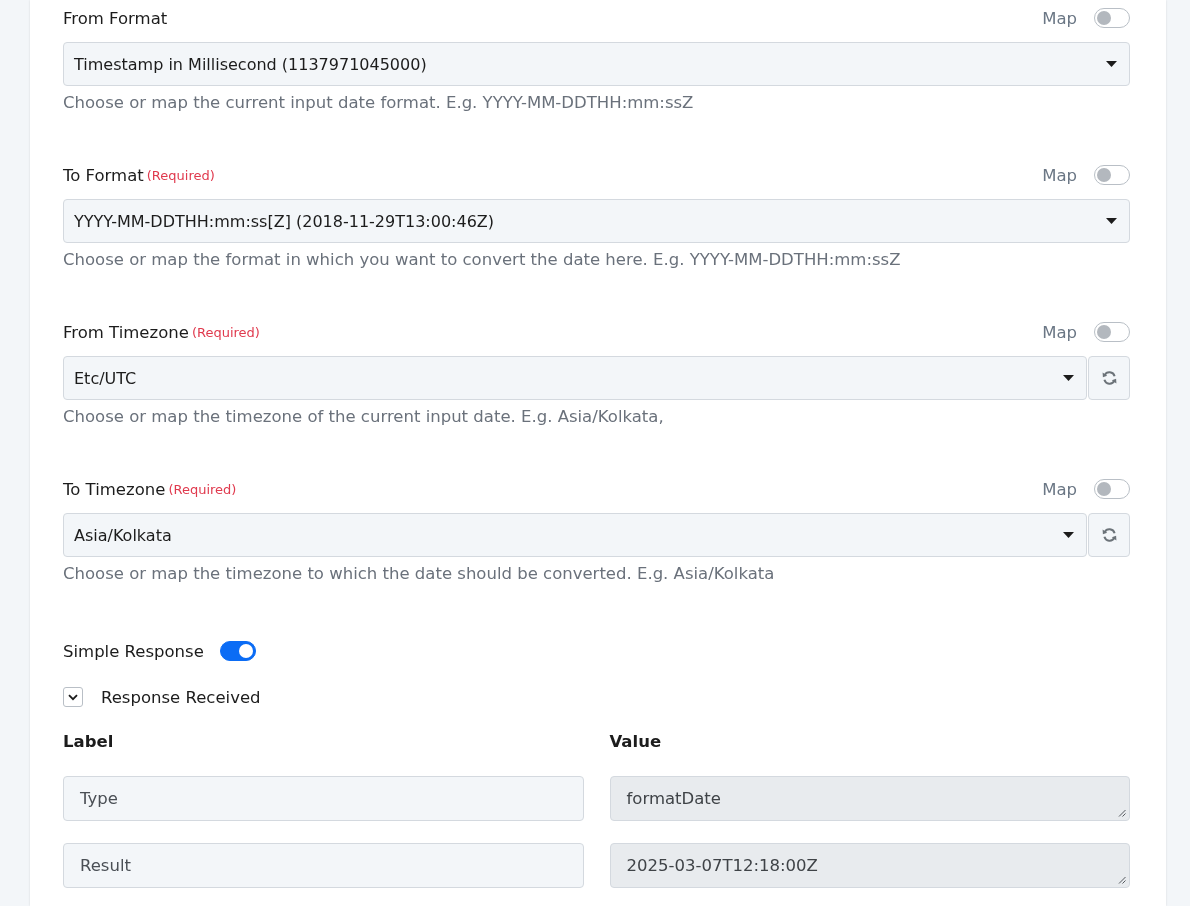 This screenshot has height=906, width=1190. I want to click on field-label: To Timezone, so click(114, 489).